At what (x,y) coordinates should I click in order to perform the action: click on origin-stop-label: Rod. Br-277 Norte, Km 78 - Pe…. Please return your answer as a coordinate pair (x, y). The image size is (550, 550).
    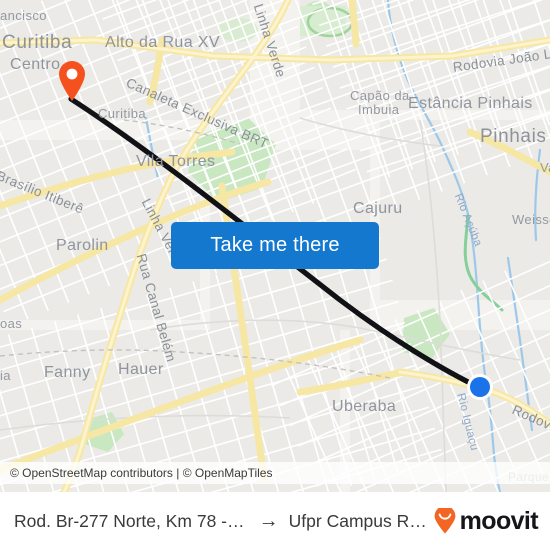
    Looking at the image, I should click on (131, 520).